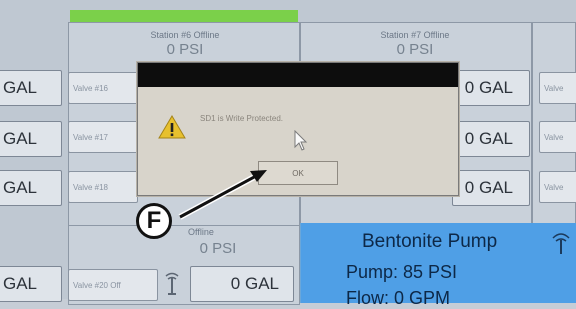  What do you see at coordinates (557, 137) in the screenshot?
I see `valve-right-2-button: Valve` at bounding box center [557, 137].